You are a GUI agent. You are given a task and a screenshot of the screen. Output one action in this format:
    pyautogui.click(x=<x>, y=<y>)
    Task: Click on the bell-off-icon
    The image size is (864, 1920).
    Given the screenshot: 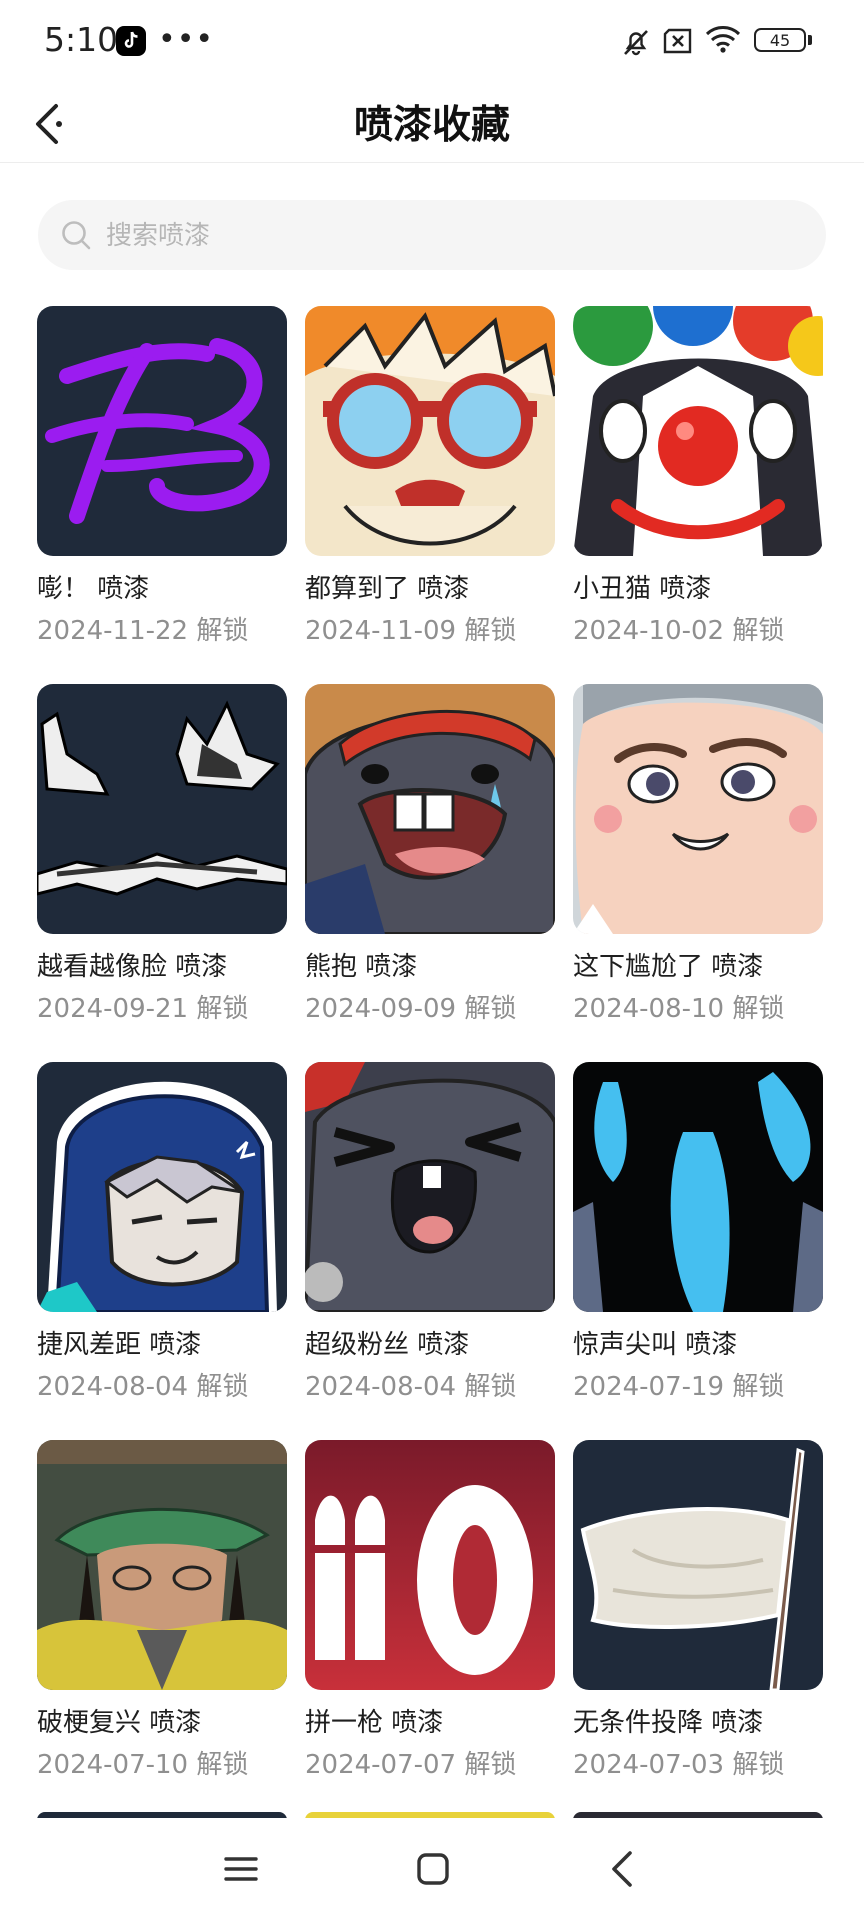 What is the action you would take?
    pyautogui.click(x=636, y=44)
    